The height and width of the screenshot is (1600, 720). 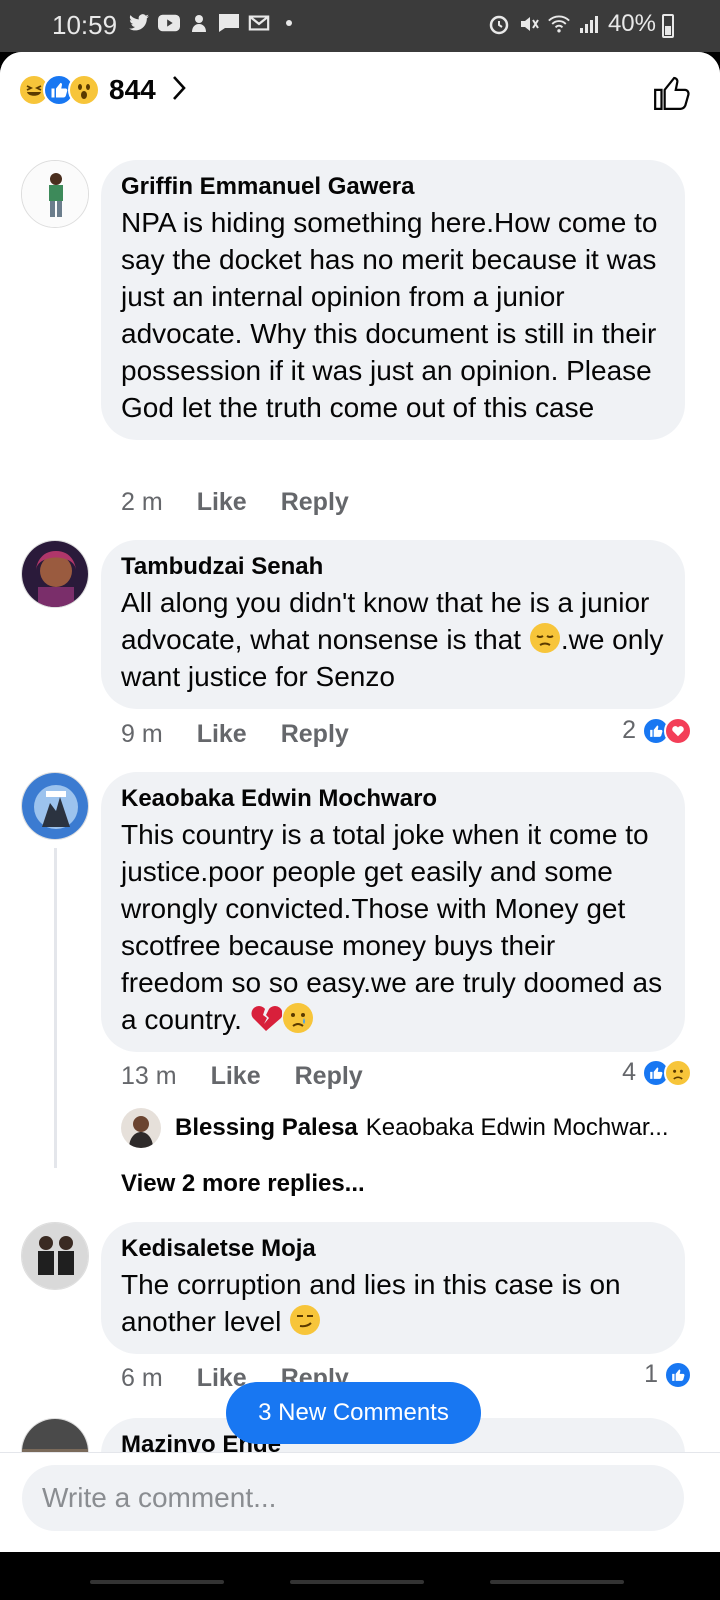 What do you see at coordinates (499, 24) in the screenshot?
I see `alarm-icon` at bounding box center [499, 24].